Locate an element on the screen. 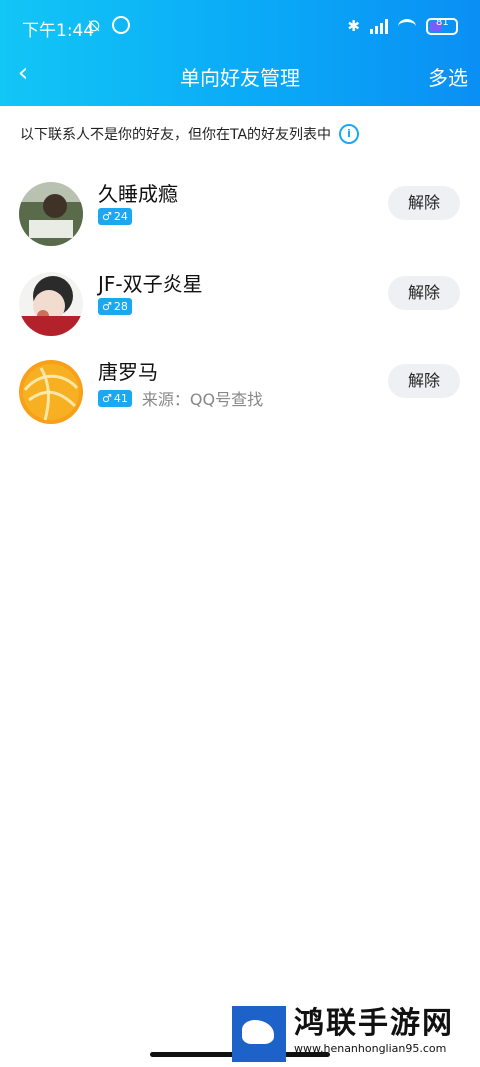  notice-text: 以下联系人不是你的好友，但你在TA的好友列表中 is located at coordinates (176, 135).